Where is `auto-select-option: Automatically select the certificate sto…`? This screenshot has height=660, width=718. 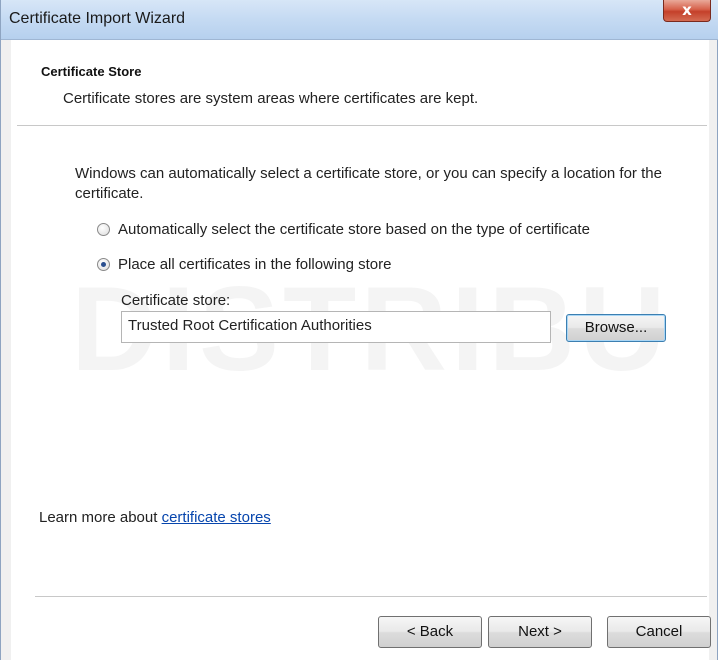 auto-select-option: Automatically select the certificate sto… is located at coordinates (343, 229).